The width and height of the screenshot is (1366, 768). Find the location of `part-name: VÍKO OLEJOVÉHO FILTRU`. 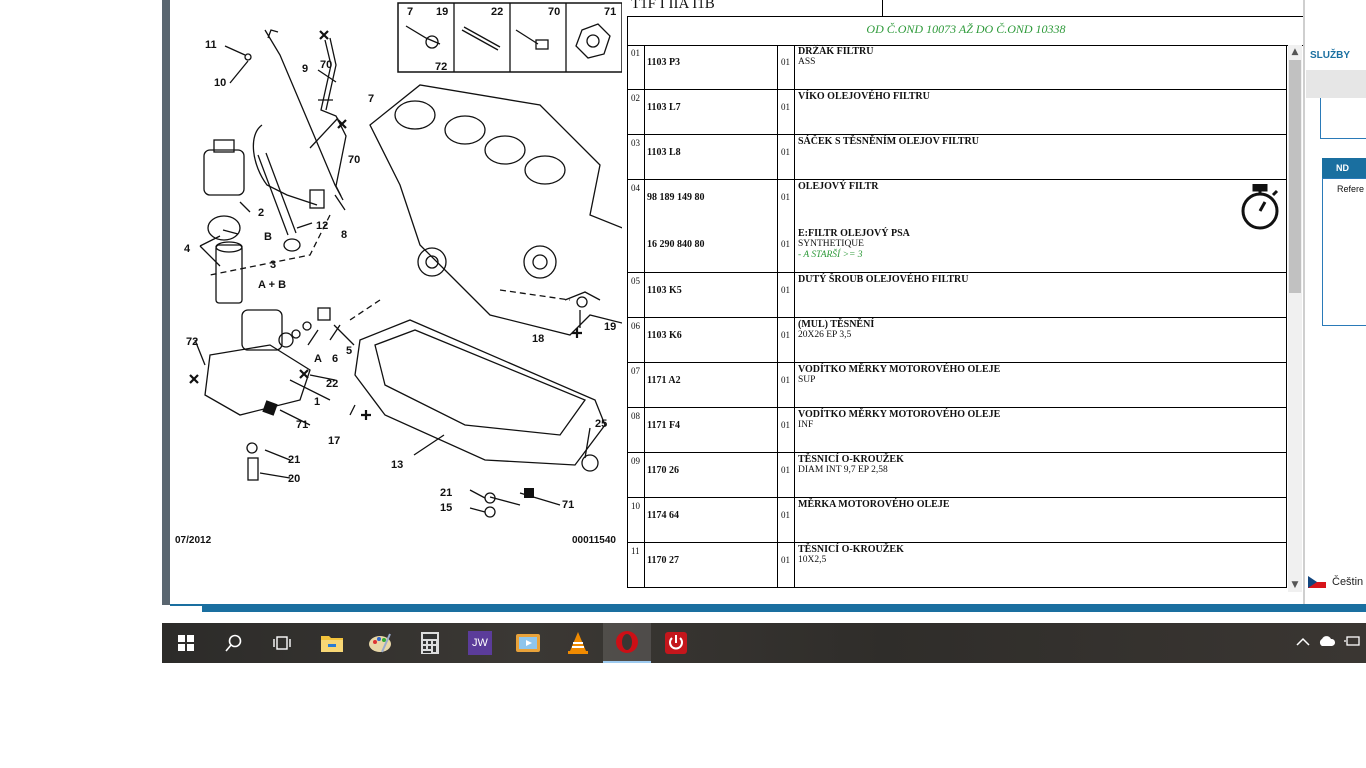

part-name: VÍKO OLEJOVÉHO FILTRU is located at coordinates (864, 96).